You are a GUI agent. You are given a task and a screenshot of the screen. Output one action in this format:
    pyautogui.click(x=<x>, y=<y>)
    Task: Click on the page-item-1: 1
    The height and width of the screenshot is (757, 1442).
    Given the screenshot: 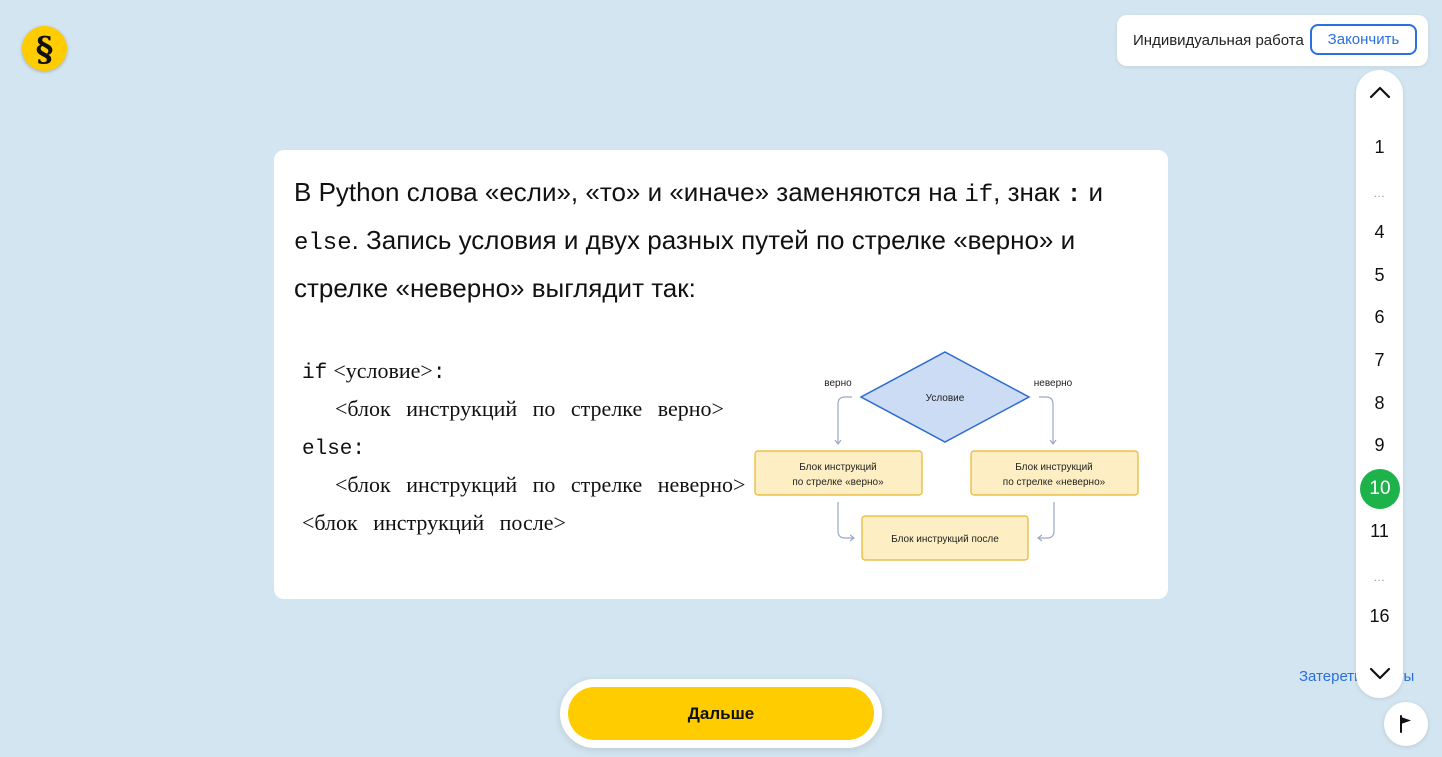 What is the action you would take?
    pyautogui.click(x=1379, y=147)
    